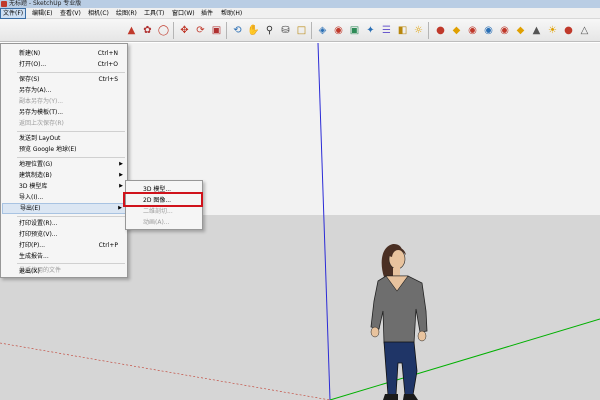 The width and height of the screenshot is (600, 400). I want to click on 3d-warehouse-icon: ▲, so click(536, 30).